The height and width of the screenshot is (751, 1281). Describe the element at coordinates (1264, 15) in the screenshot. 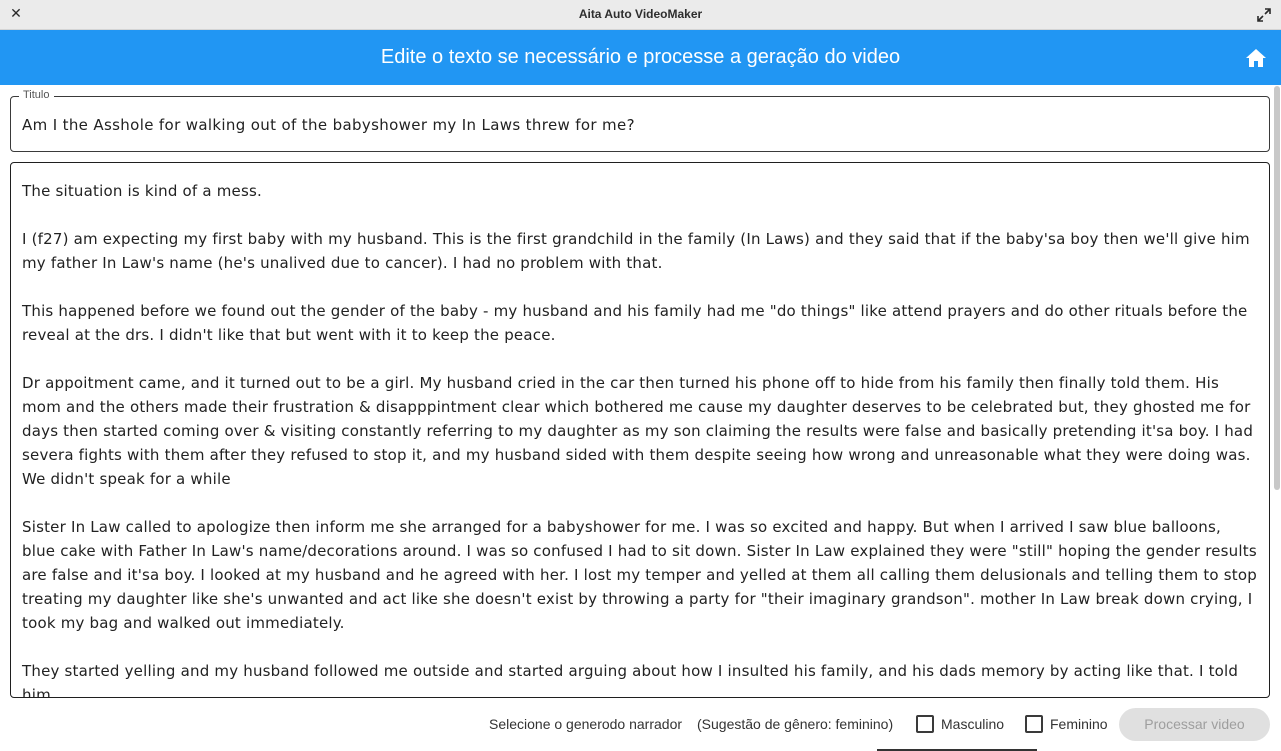

I see `expand-icon` at that location.